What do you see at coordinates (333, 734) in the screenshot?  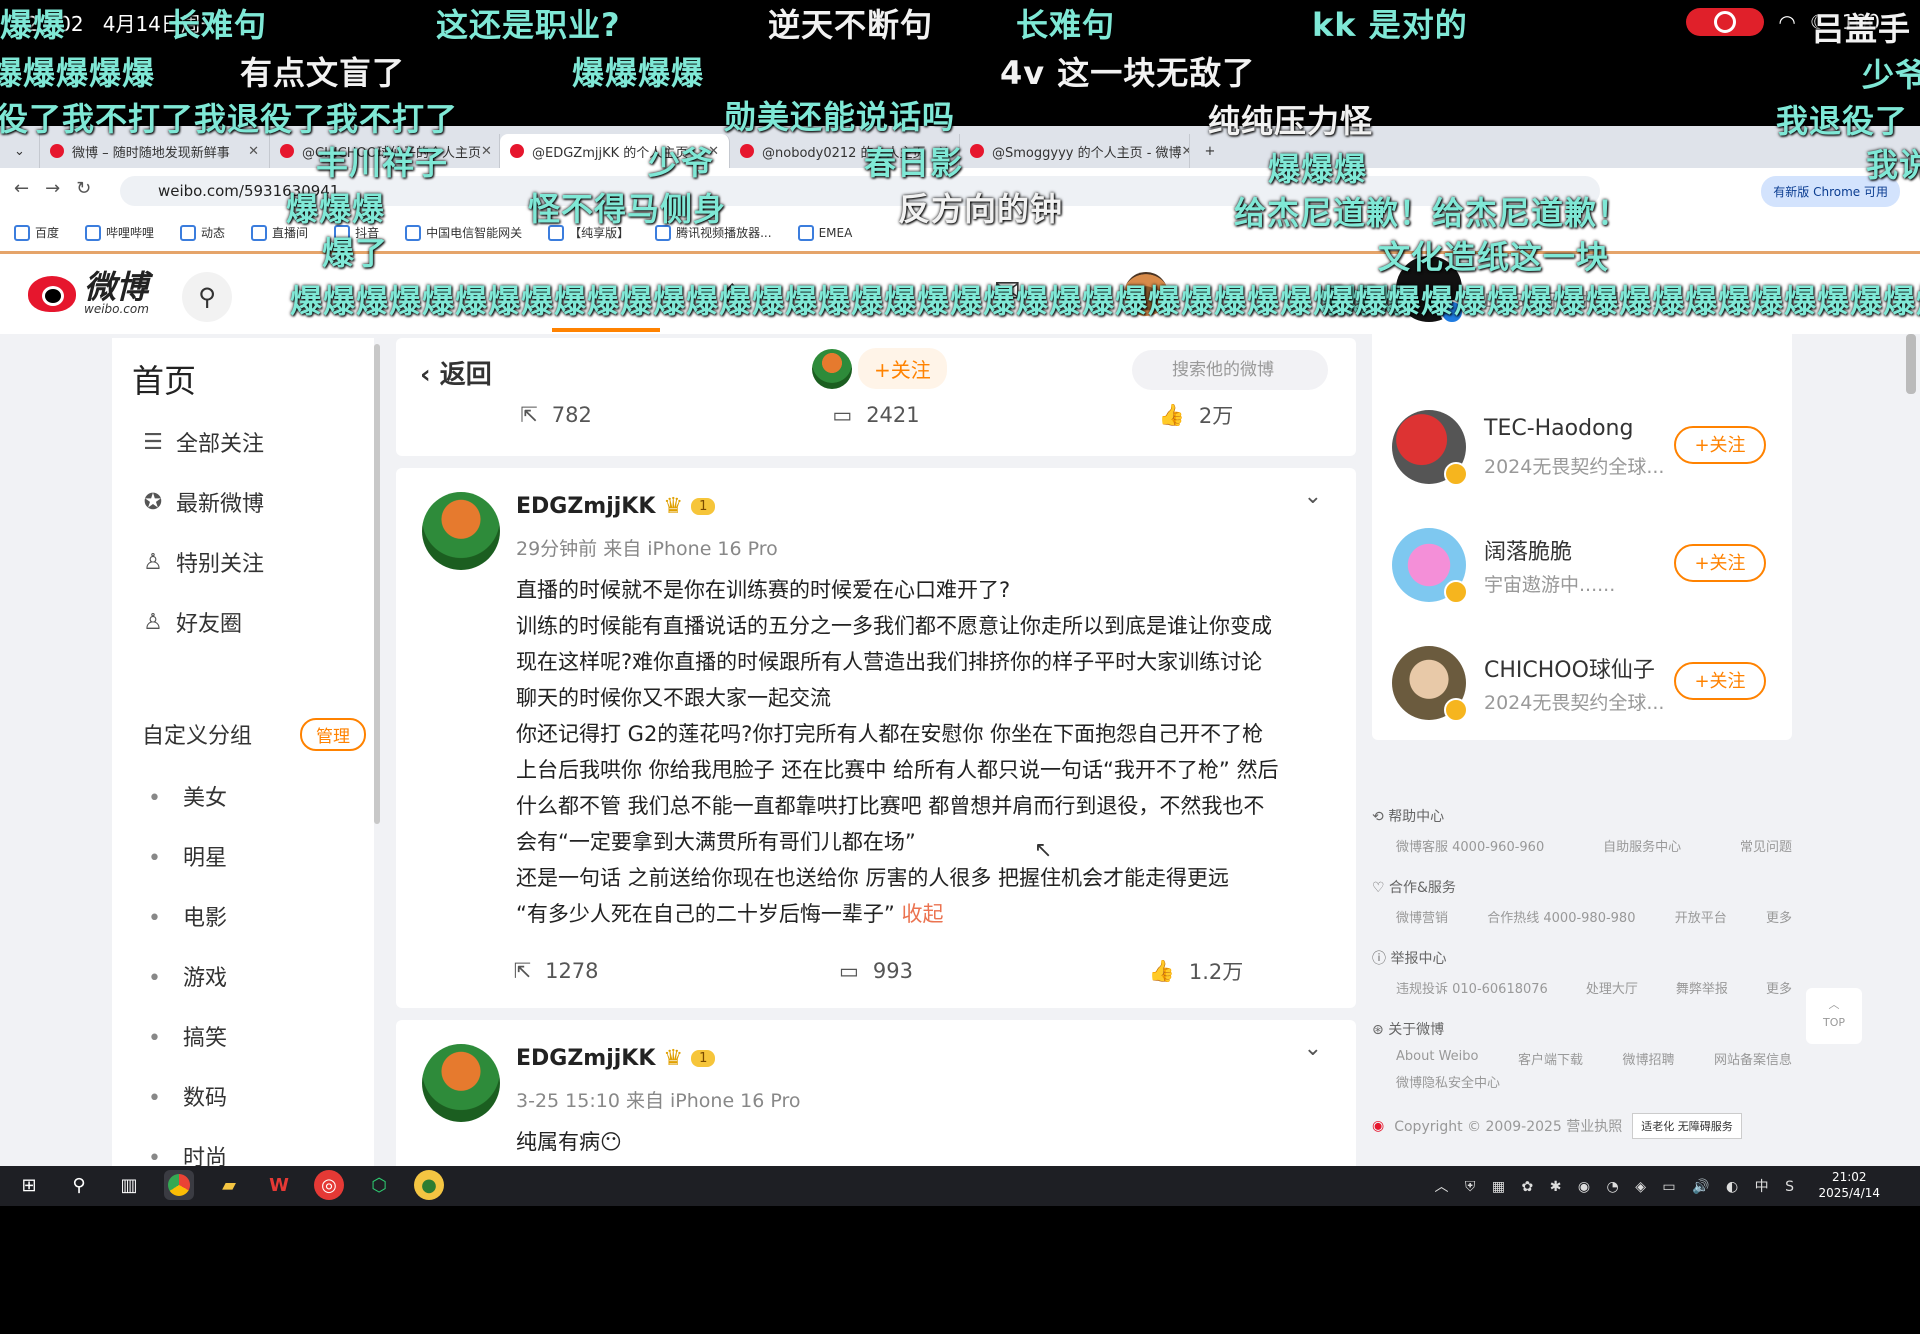 I see `manage-button: 管理` at bounding box center [333, 734].